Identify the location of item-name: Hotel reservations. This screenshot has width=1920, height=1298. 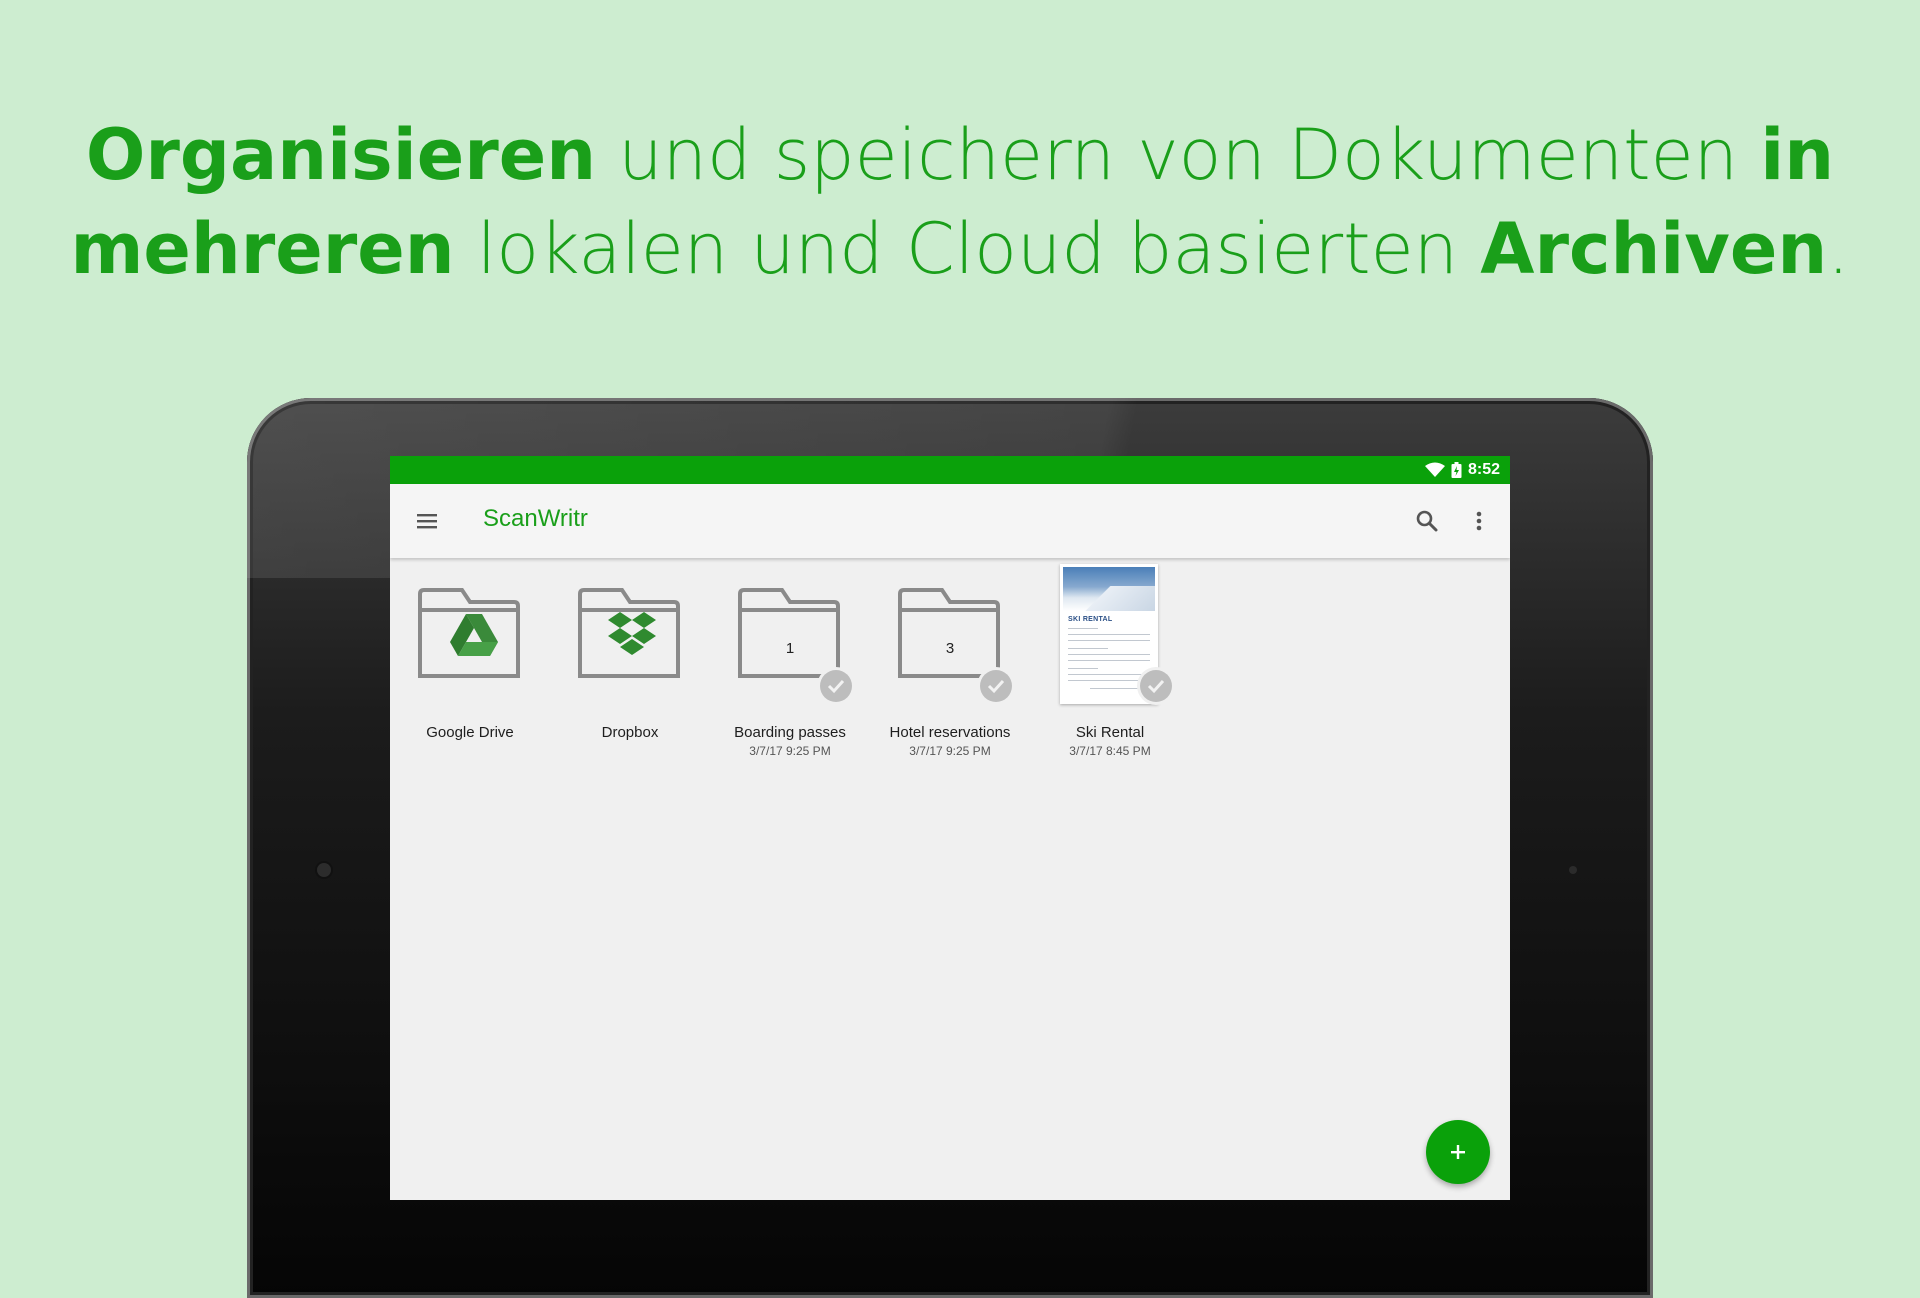
(950, 732).